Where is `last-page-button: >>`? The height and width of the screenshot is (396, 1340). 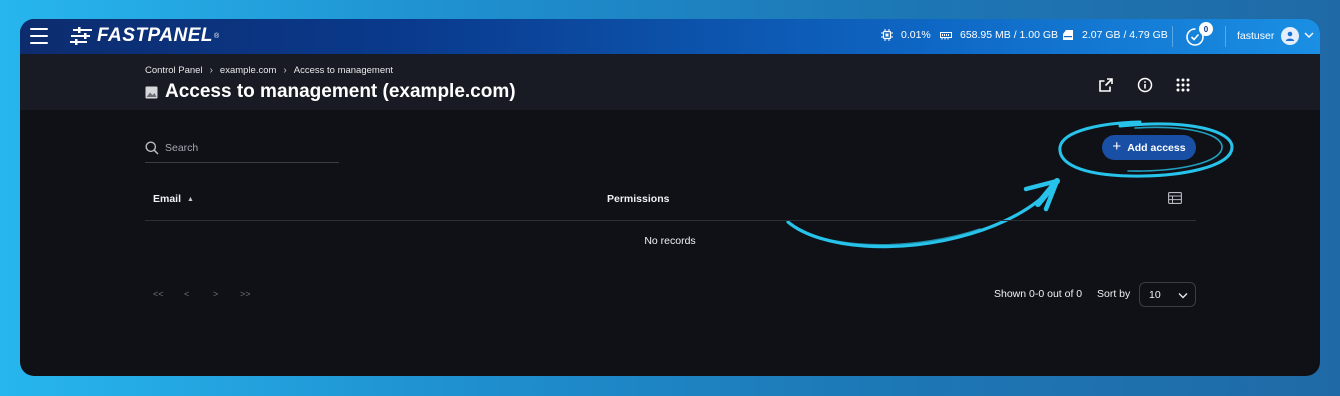
last-page-button: >> is located at coordinates (245, 294).